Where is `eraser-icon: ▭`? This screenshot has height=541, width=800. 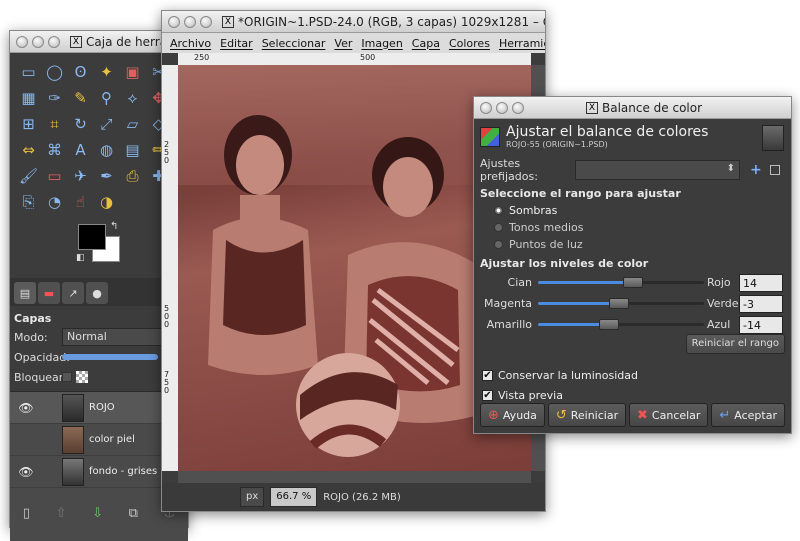 eraser-icon: ▭ is located at coordinates (54, 175).